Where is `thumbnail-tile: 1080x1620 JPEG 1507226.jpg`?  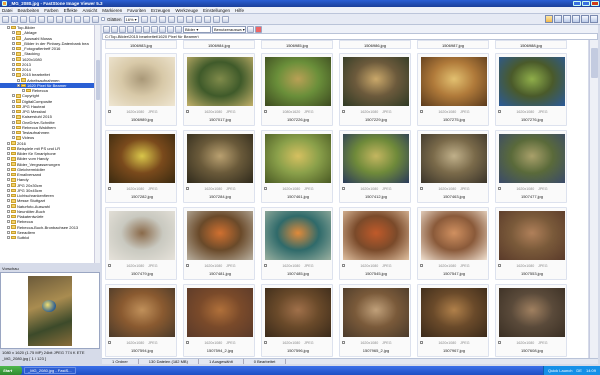 thumbnail-tile: 1080x1620 JPEG 1507226.jpg is located at coordinates (297, 89).